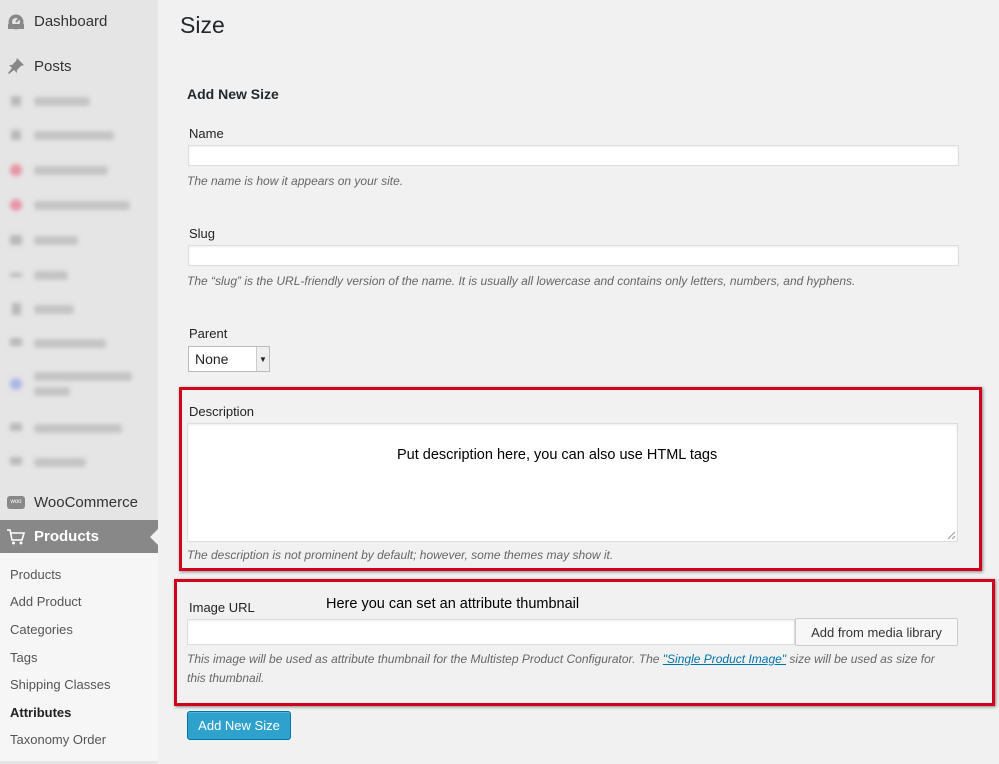  Describe the element at coordinates (202, 233) in the screenshot. I see `slug-label: Slug` at that location.